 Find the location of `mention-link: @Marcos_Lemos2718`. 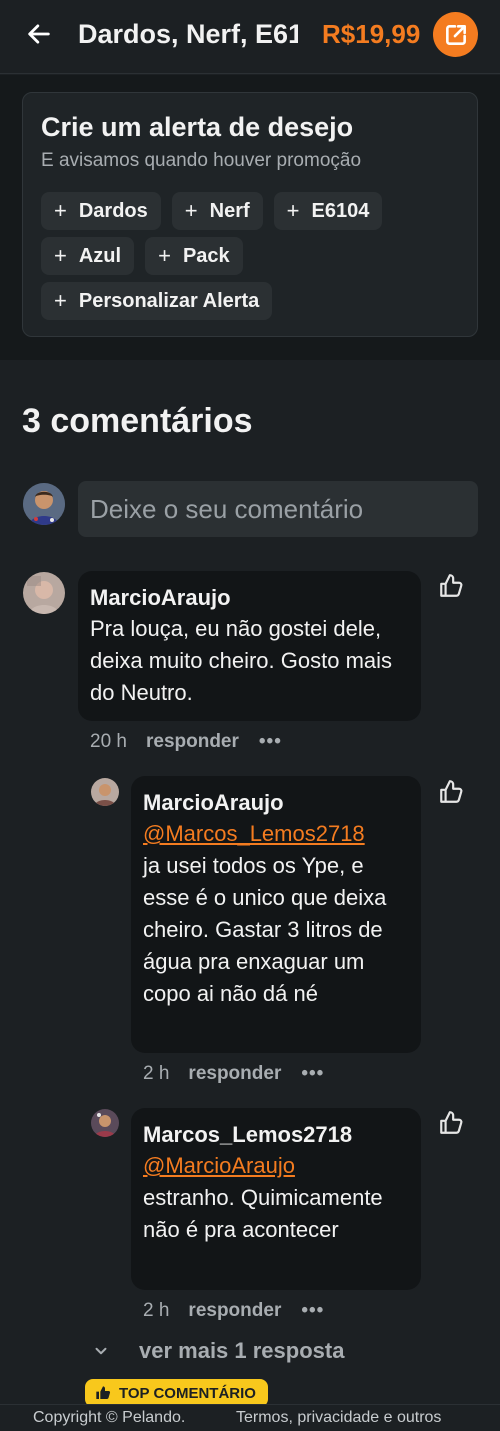

mention-link: @Marcos_Lemos2718 is located at coordinates (276, 834).